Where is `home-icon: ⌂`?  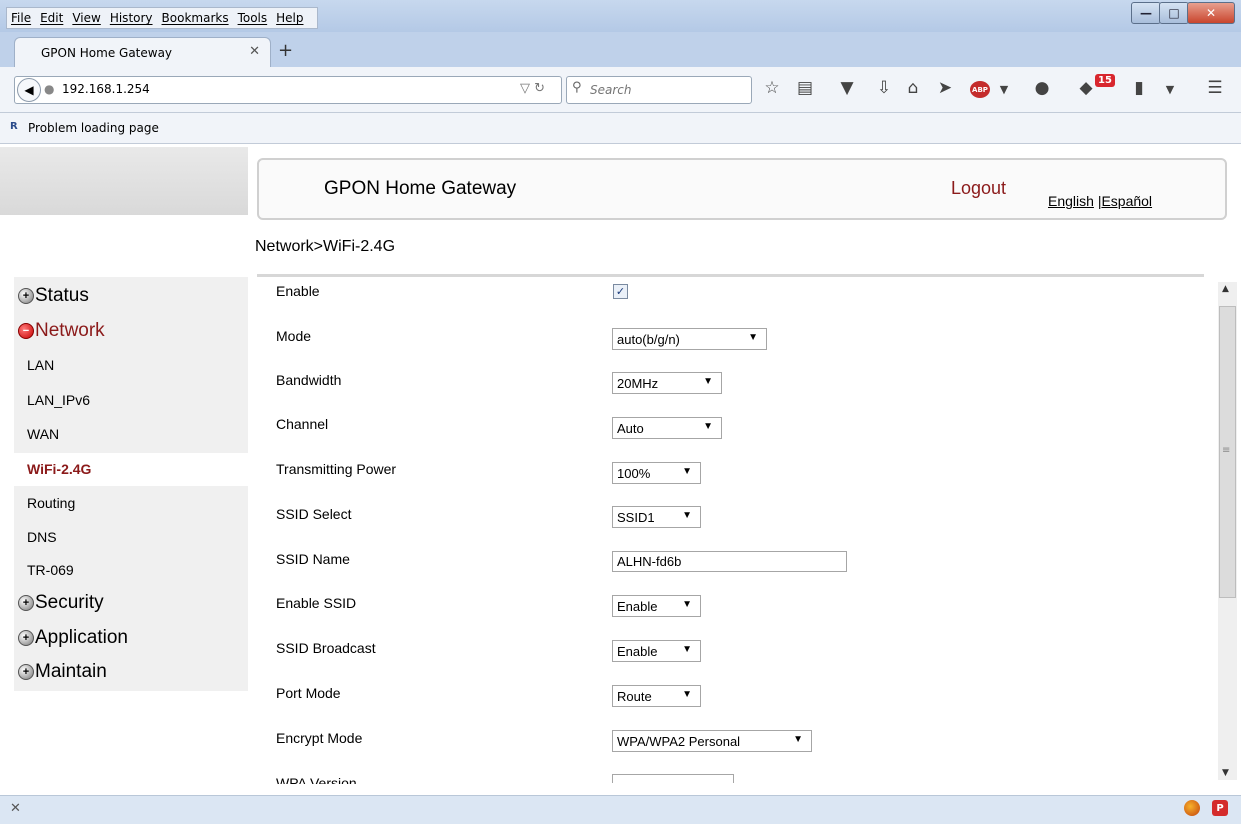
home-icon: ⌂ is located at coordinates (913, 88).